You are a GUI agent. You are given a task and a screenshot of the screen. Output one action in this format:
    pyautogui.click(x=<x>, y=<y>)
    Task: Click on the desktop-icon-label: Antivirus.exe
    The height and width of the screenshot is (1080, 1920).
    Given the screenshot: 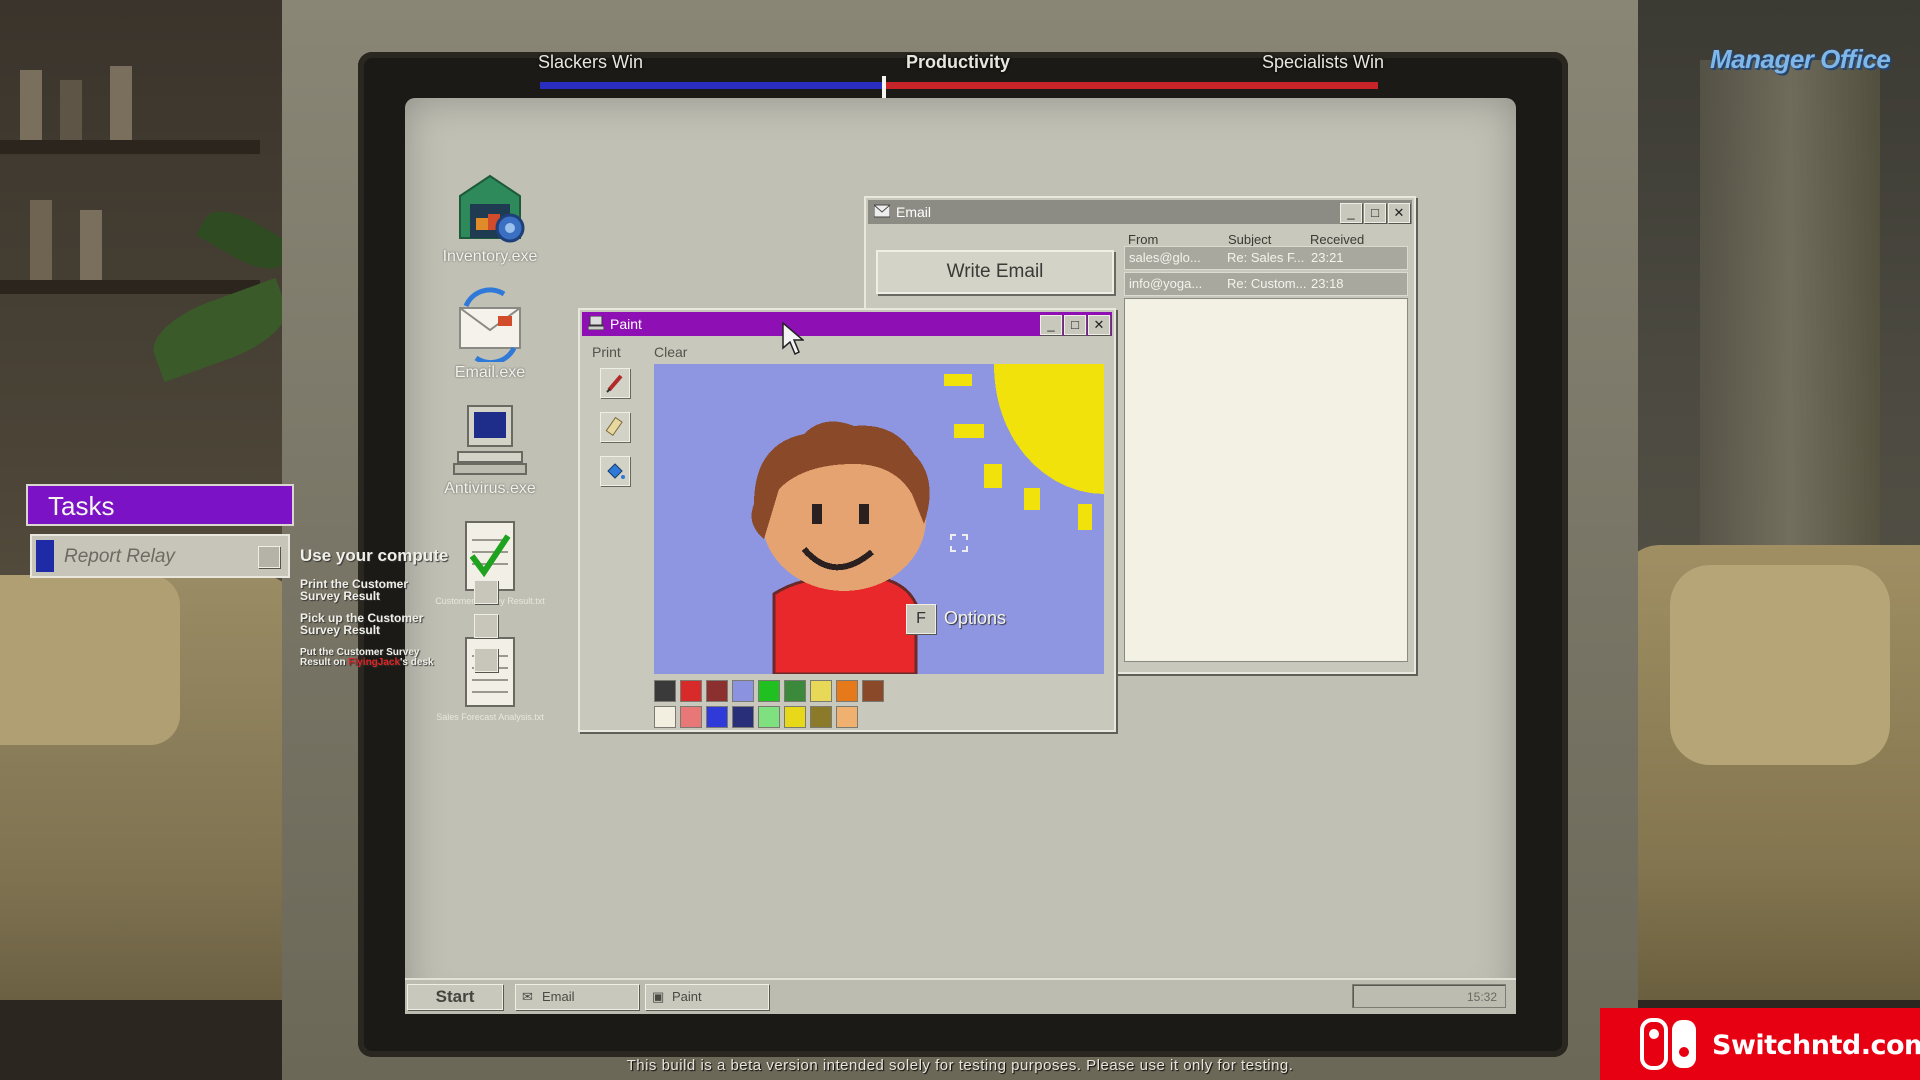 What is the action you would take?
    pyautogui.click(x=490, y=488)
    